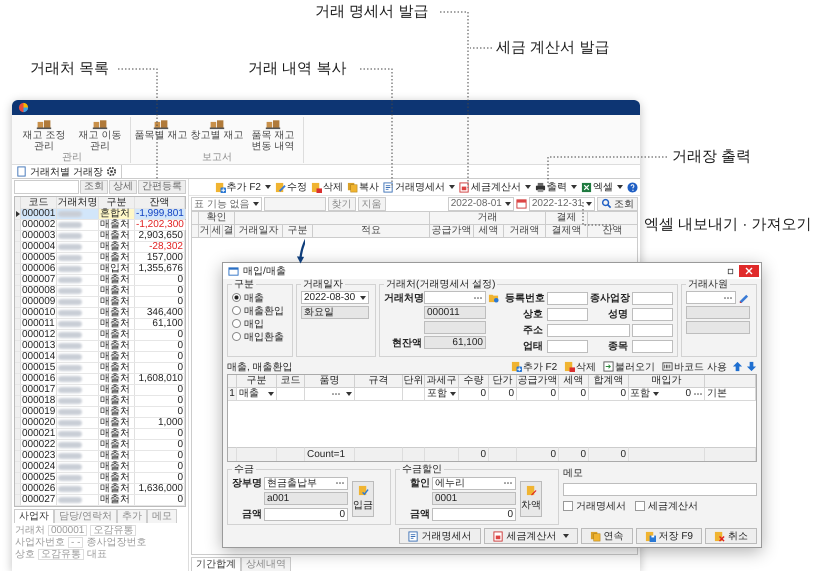 The width and height of the screenshot is (817, 571). Describe the element at coordinates (531, 536) in the screenshot. I see `action-button: 세금계산서` at that location.